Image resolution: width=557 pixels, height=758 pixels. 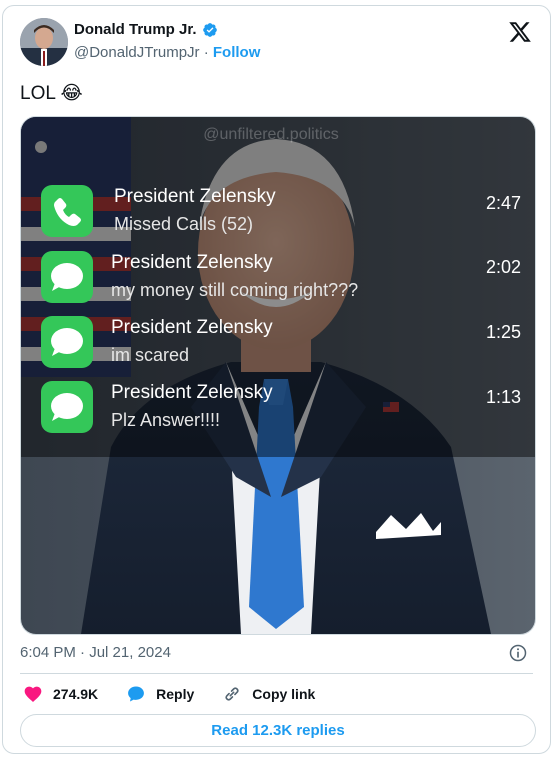 I want to click on read-replies-button: Read 12.3K replies, so click(x=278, y=730).